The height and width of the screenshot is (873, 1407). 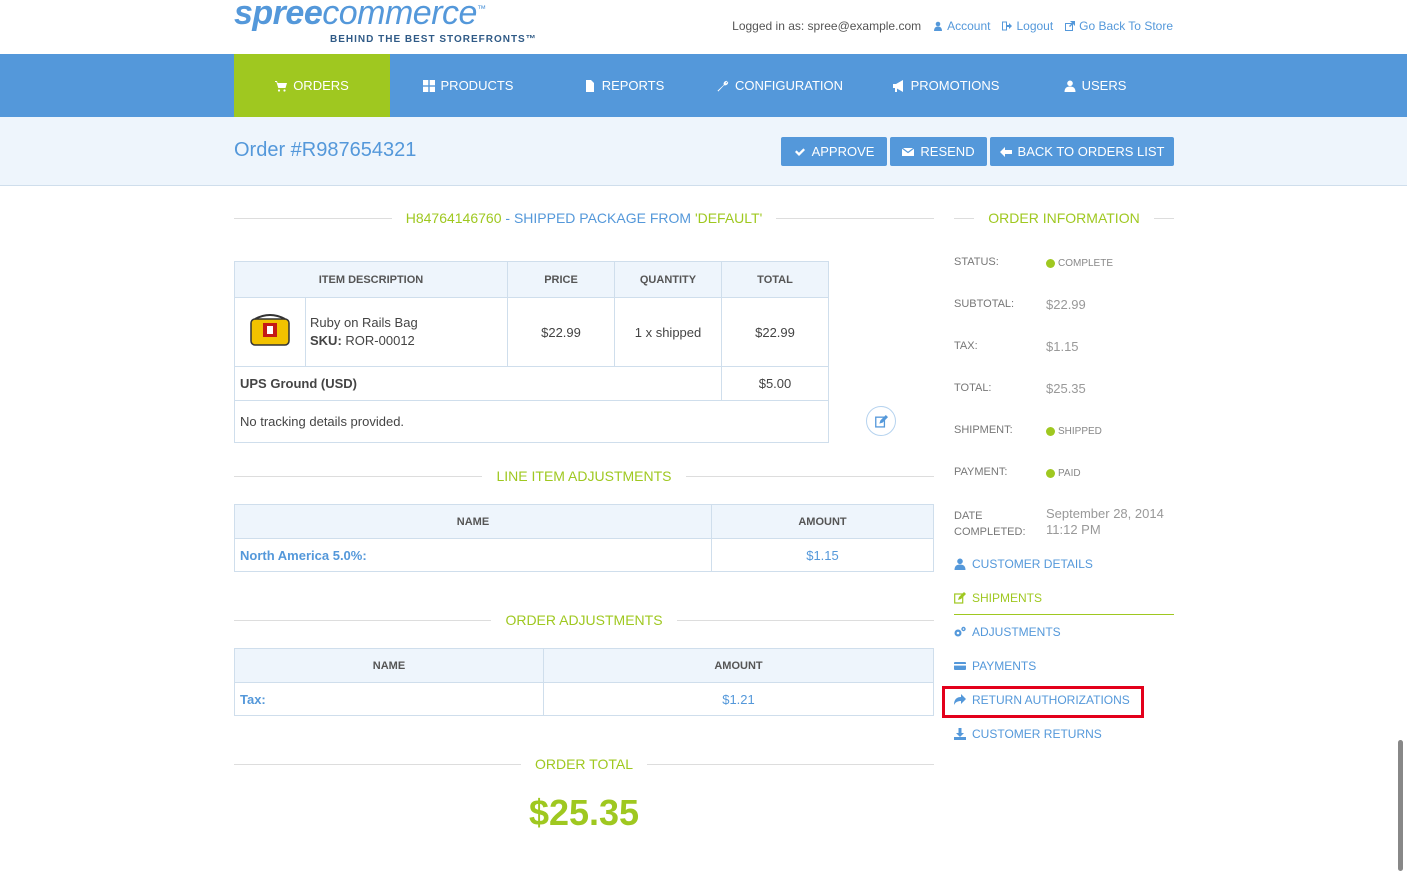 What do you see at coordinates (389, 665) in the screenshot?
I see `column-header: NAME` at bounding box center [389, 665].